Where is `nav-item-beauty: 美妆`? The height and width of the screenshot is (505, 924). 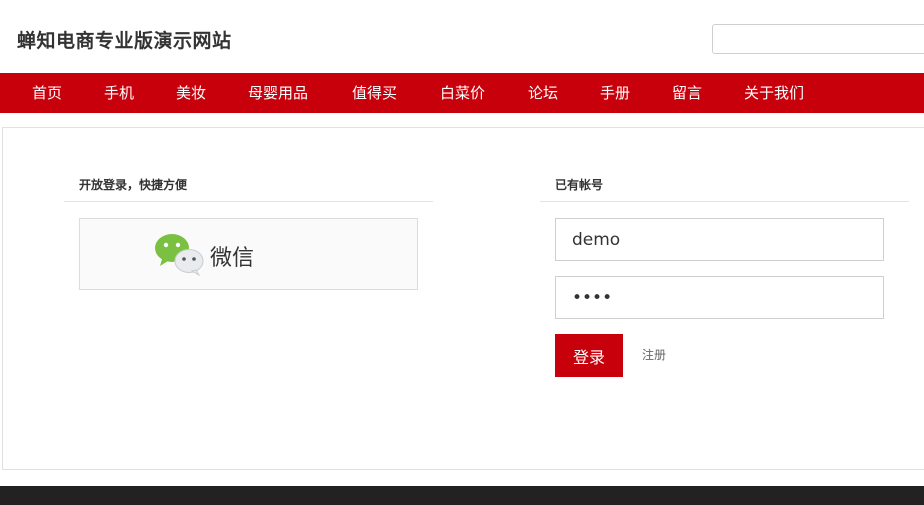
nav-item-beauty: 美妆 is located at coordinates (191, 93).